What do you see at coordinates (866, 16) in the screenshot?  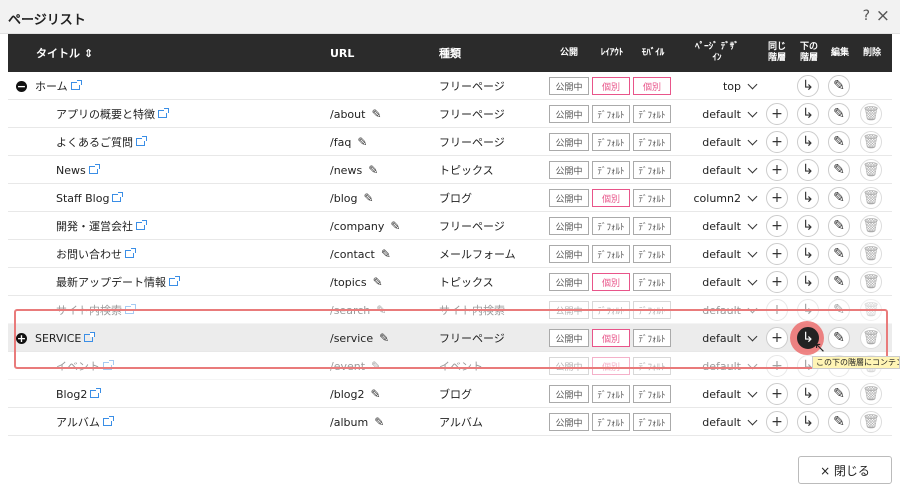 I see `help-icon: ?` at bounding box center [866, 16].